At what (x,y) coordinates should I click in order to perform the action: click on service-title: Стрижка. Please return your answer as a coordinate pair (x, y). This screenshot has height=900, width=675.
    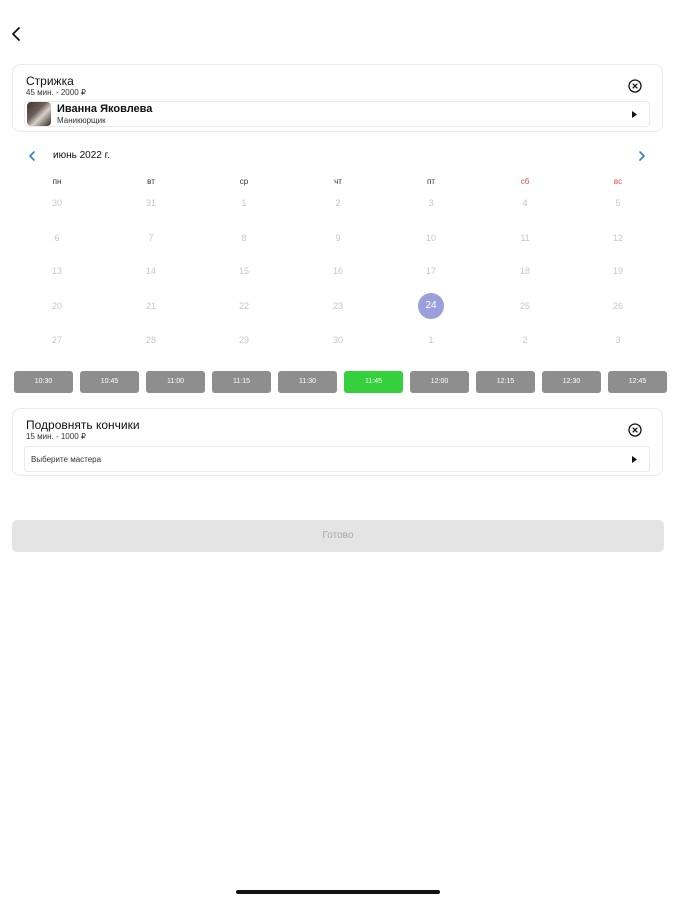
    Looking at the image, I should click on (50, 81).